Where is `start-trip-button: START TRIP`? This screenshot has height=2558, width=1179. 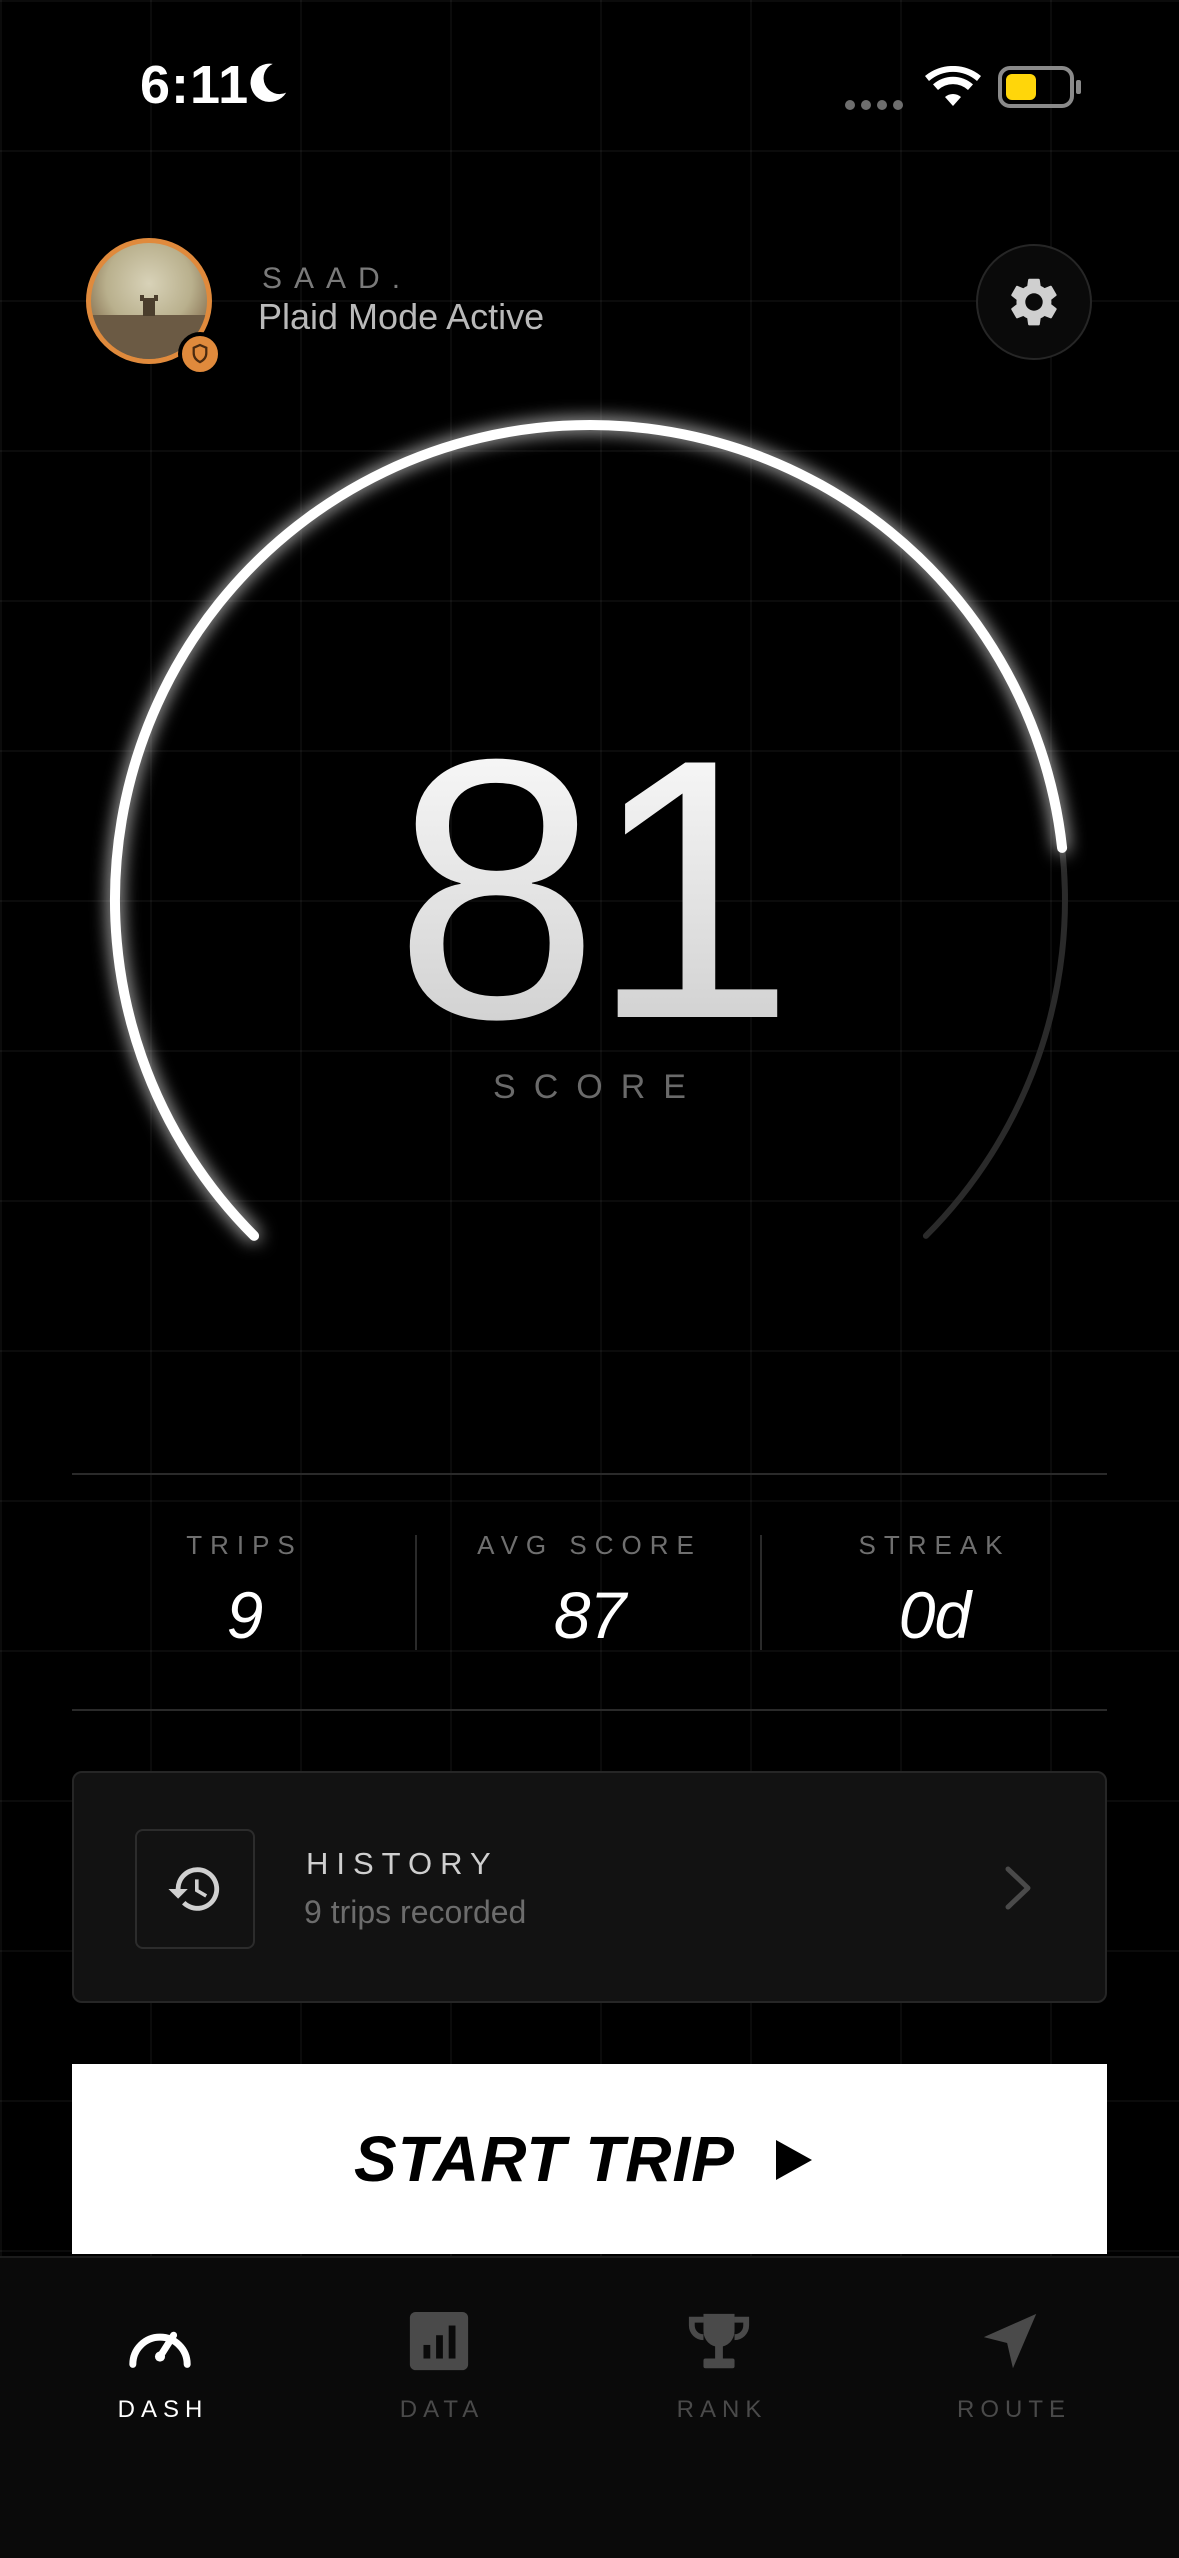 start-trip-button: START TRIP is located at coordinates (589, 2159).